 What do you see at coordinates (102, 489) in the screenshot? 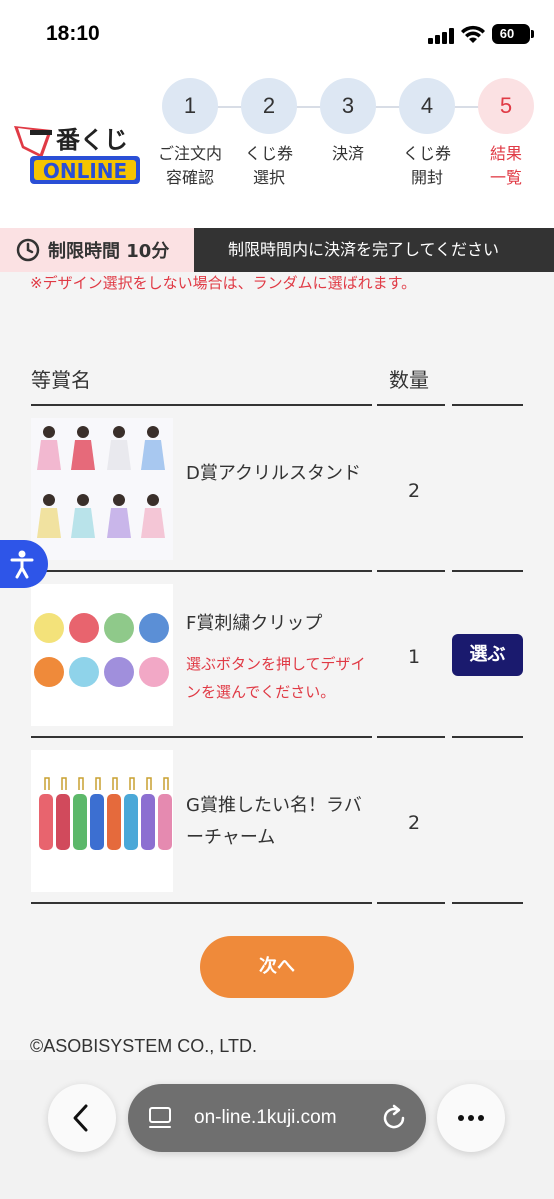
I see `acrylic-stand-image` at bounding box center [102, 489].